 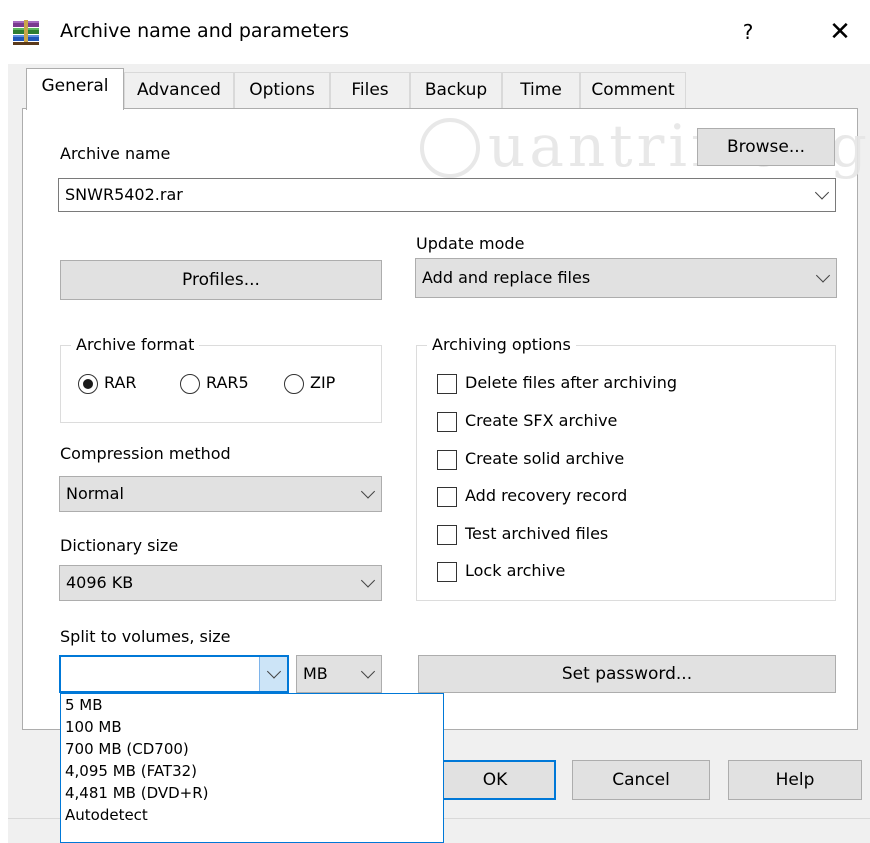 What do you see at coordinates (339, 674) in the screenshot?
I see `split-unit-select: MB` at bounding box center [339, 674].